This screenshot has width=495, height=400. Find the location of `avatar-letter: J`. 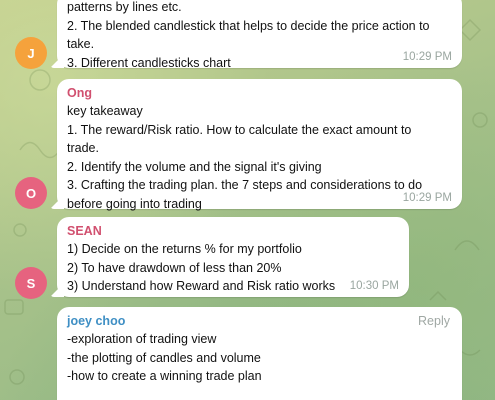

avatar-letter: J is located at coordinates (31, 53).